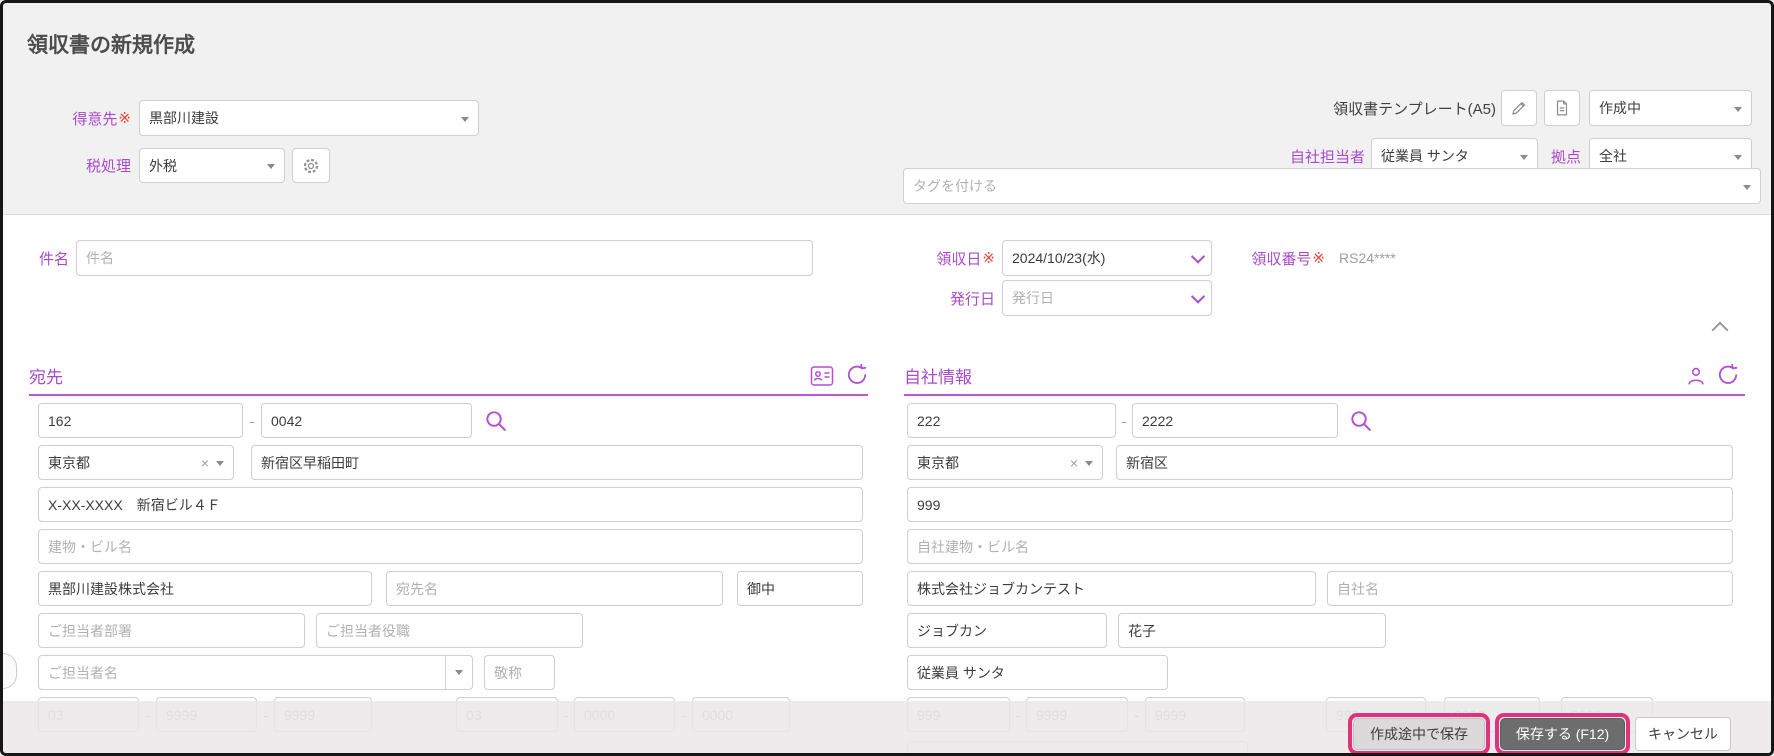  What do you see at coordinates (309, 118) in the screenshot?
I see `customer-select: 黒部川建設` at bounding box center [309, 118].